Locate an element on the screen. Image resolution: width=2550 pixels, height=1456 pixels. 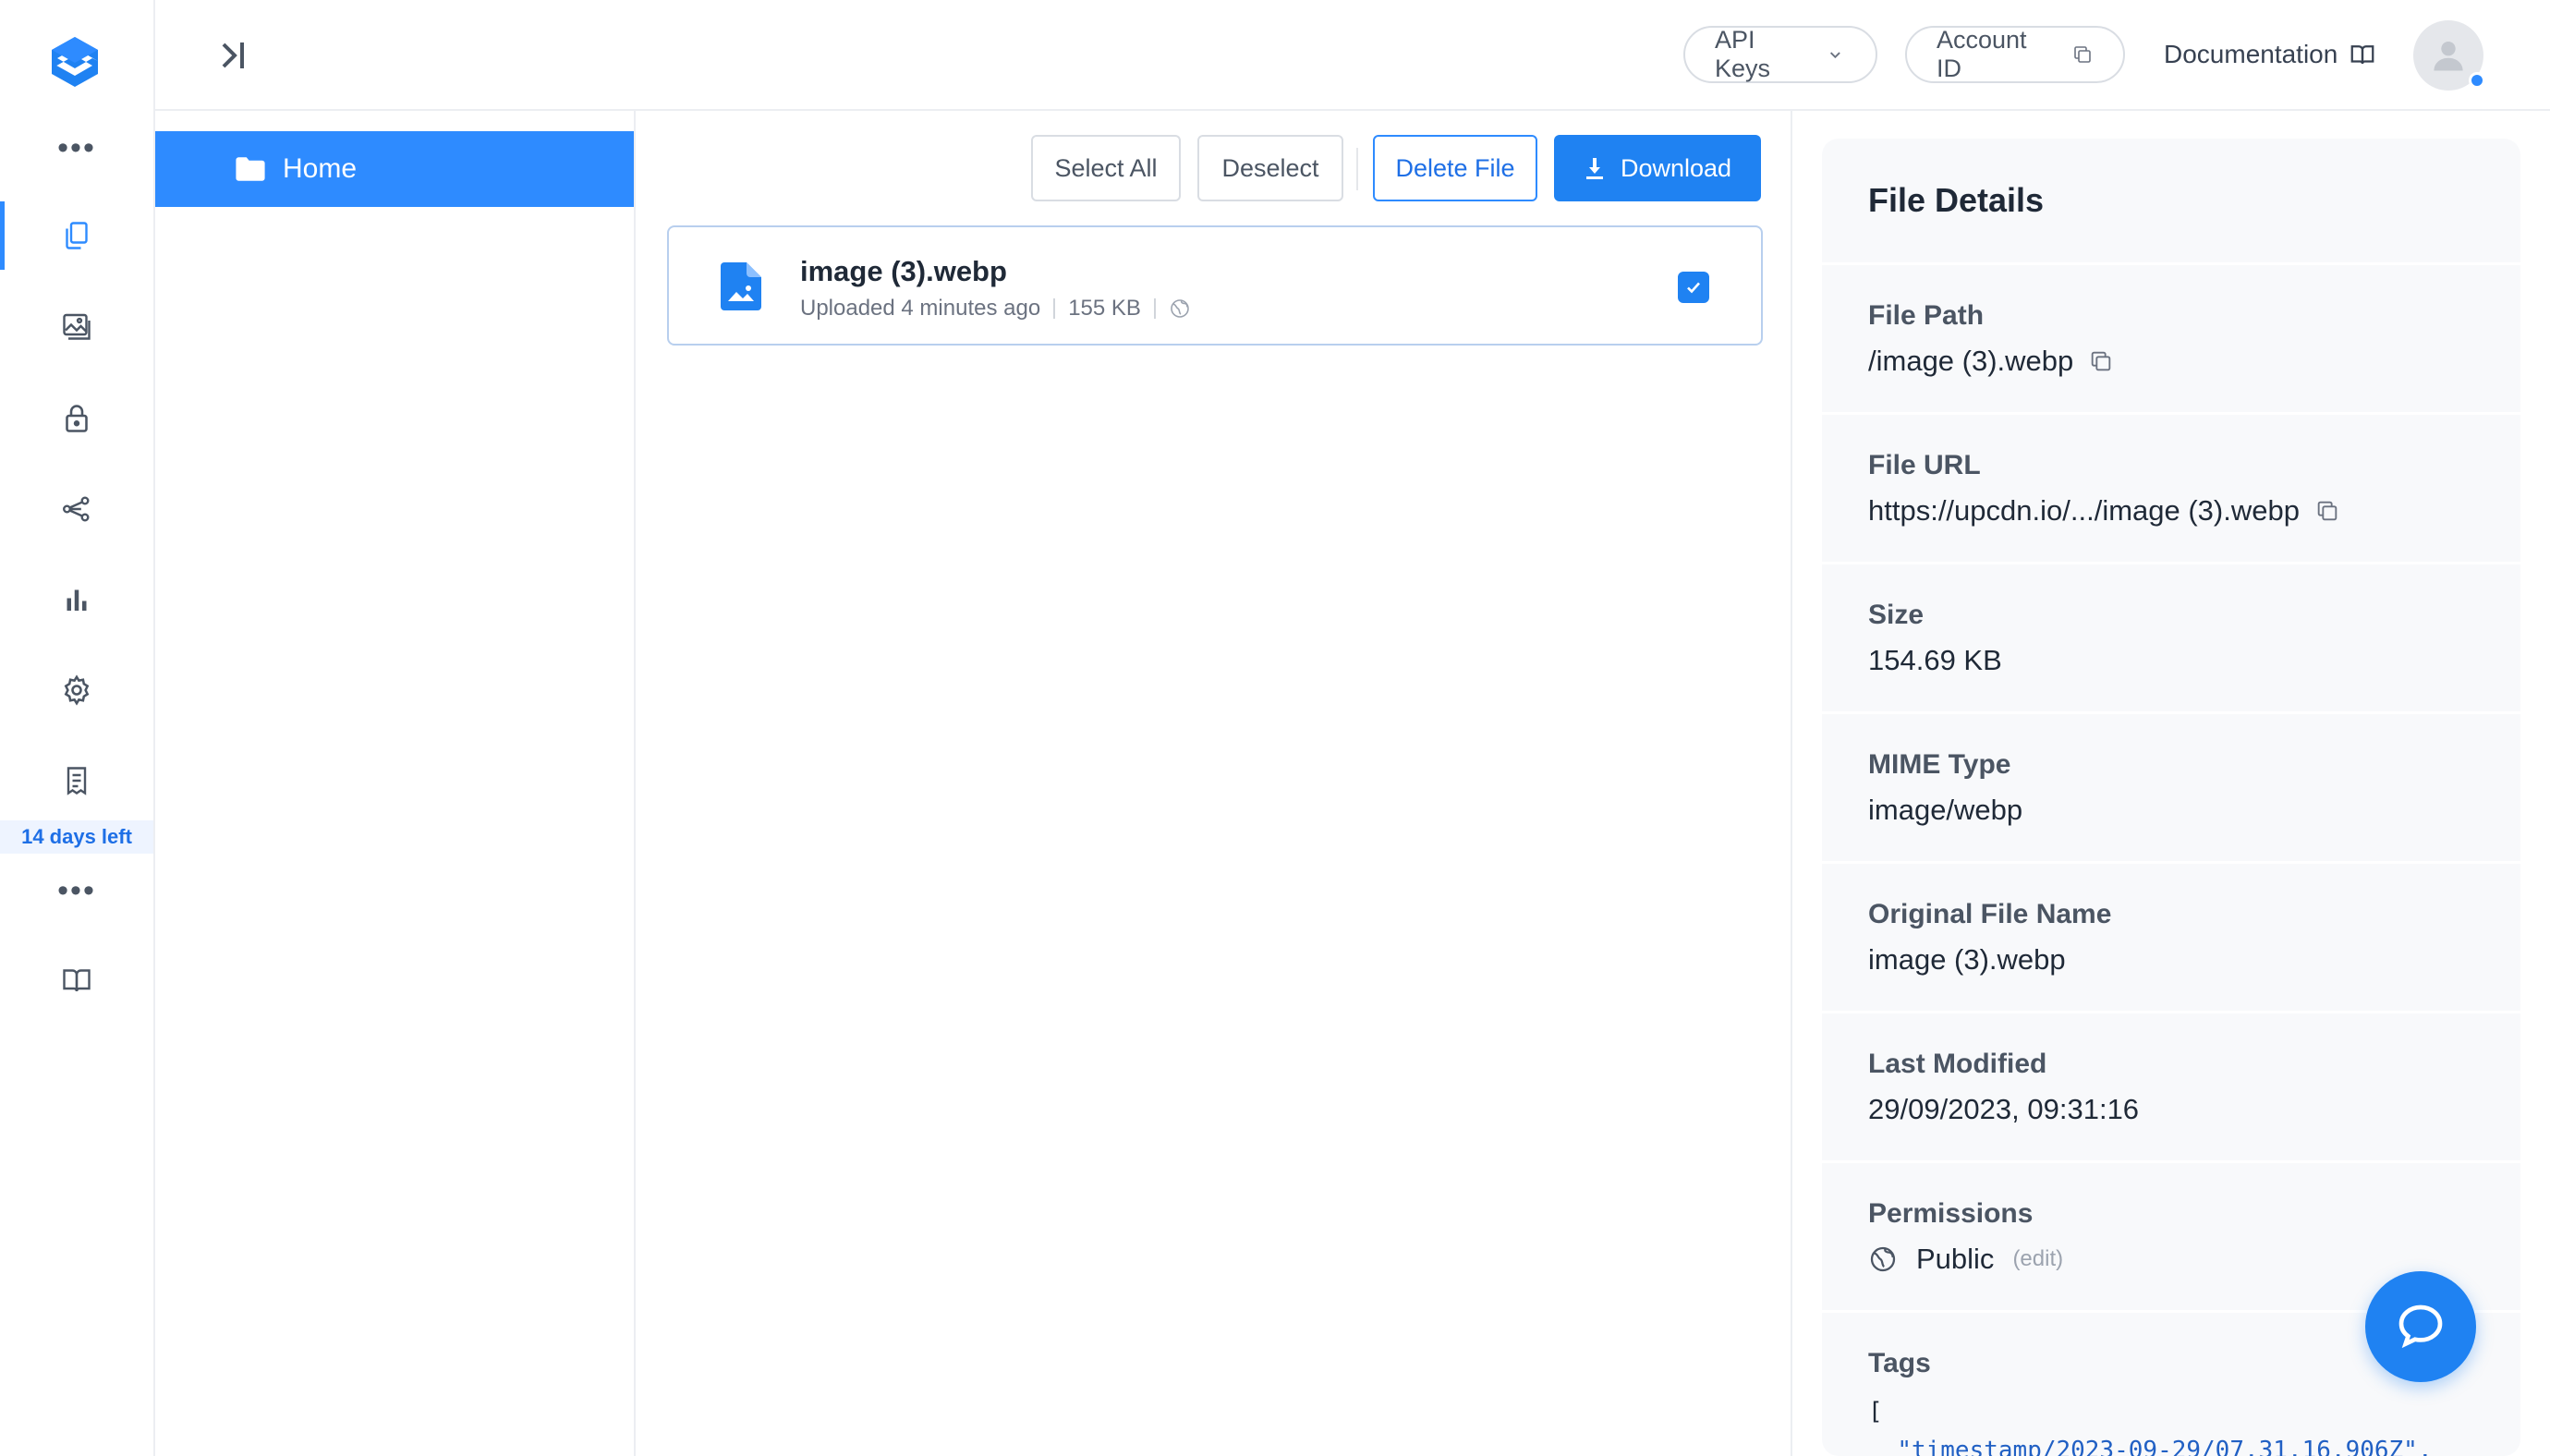
detail-value: https://upcdn.io/.../image (3).webp is located at coordinates (2104, 511).